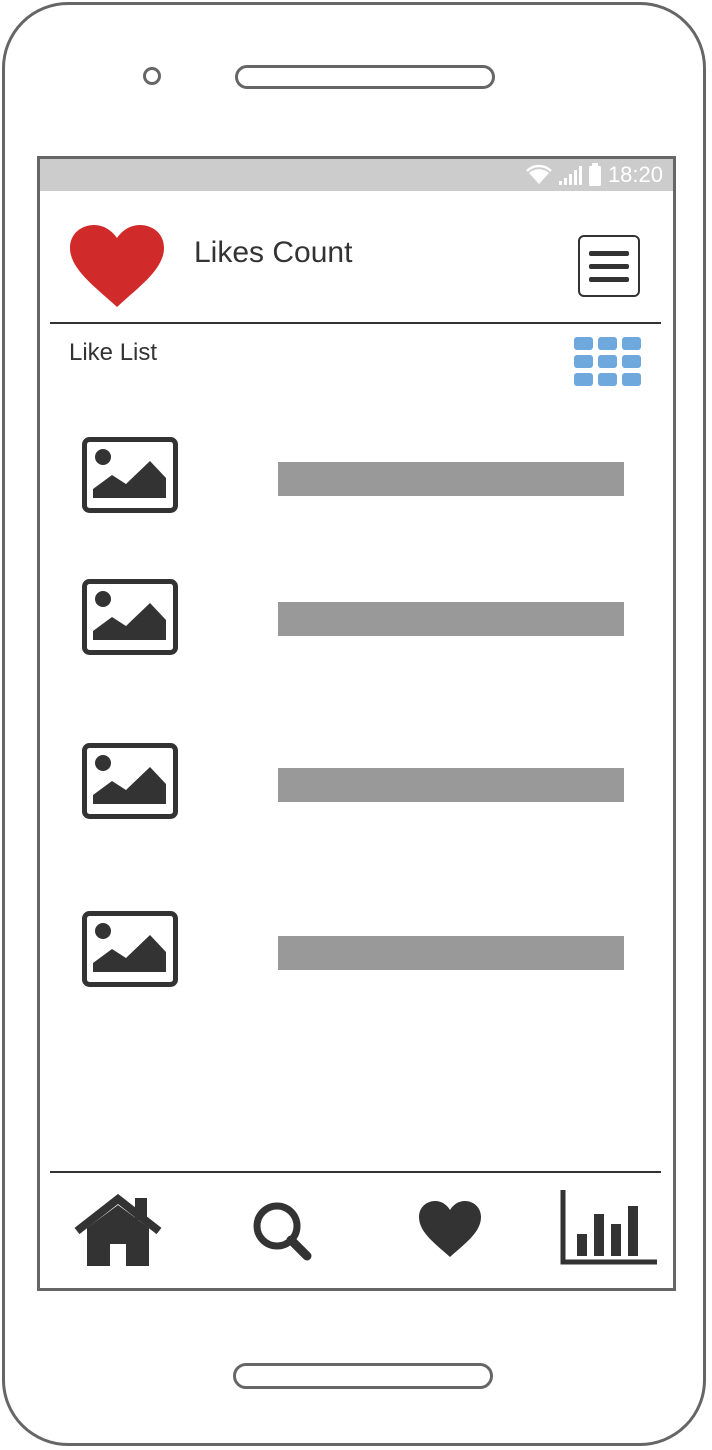  What do you see at coordinates (609, 266) in the screenshot?
I see `hamburger-menu-button` at bounding box center [609, 266].